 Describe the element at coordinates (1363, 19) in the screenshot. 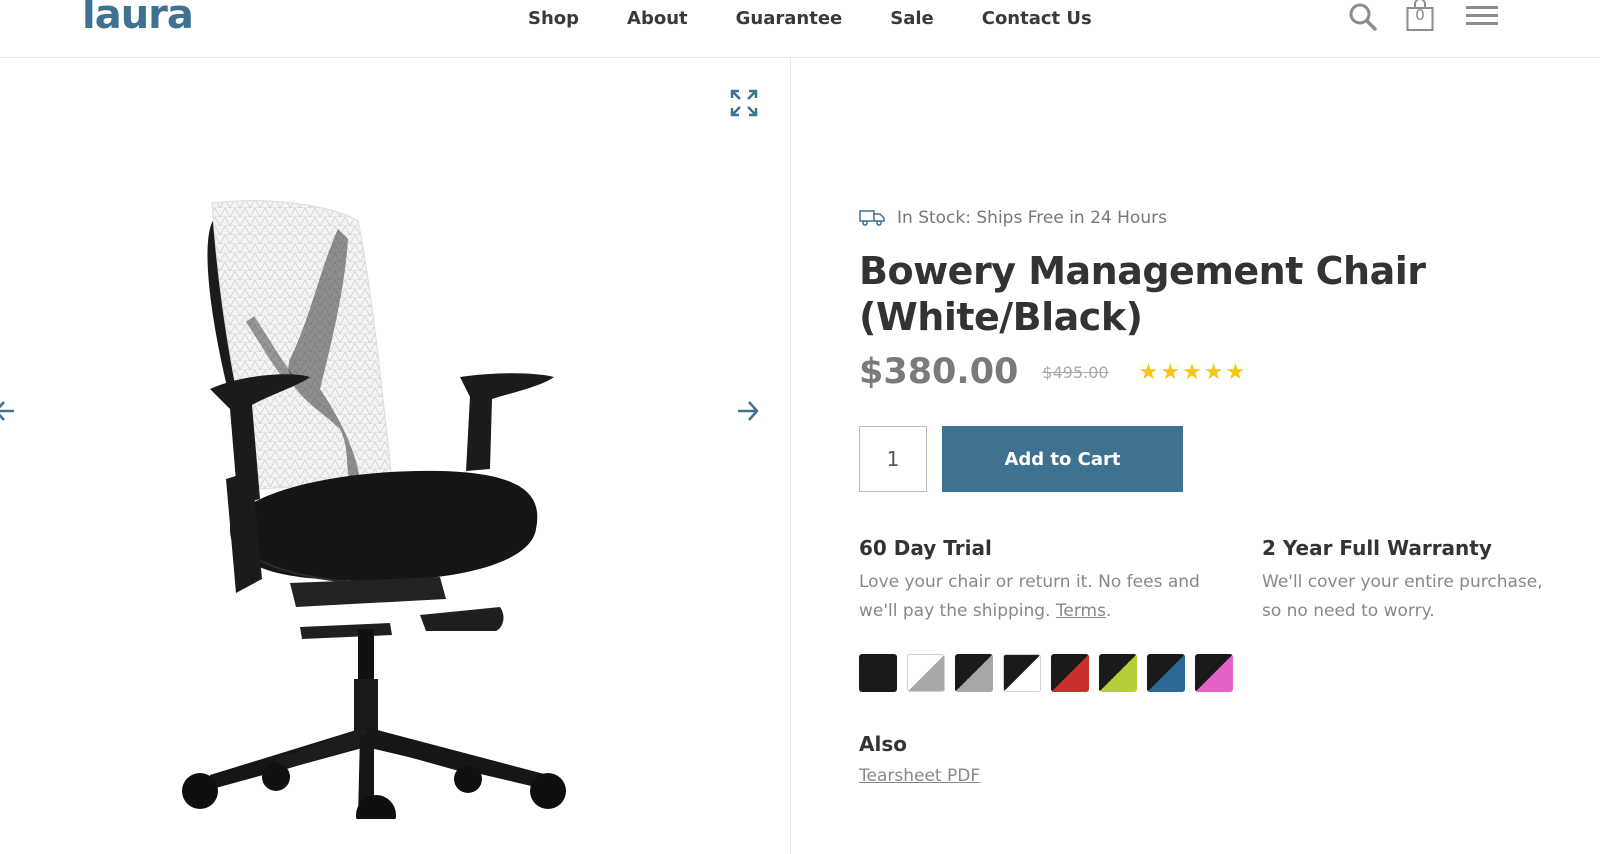

I see `search-icon` at that location.